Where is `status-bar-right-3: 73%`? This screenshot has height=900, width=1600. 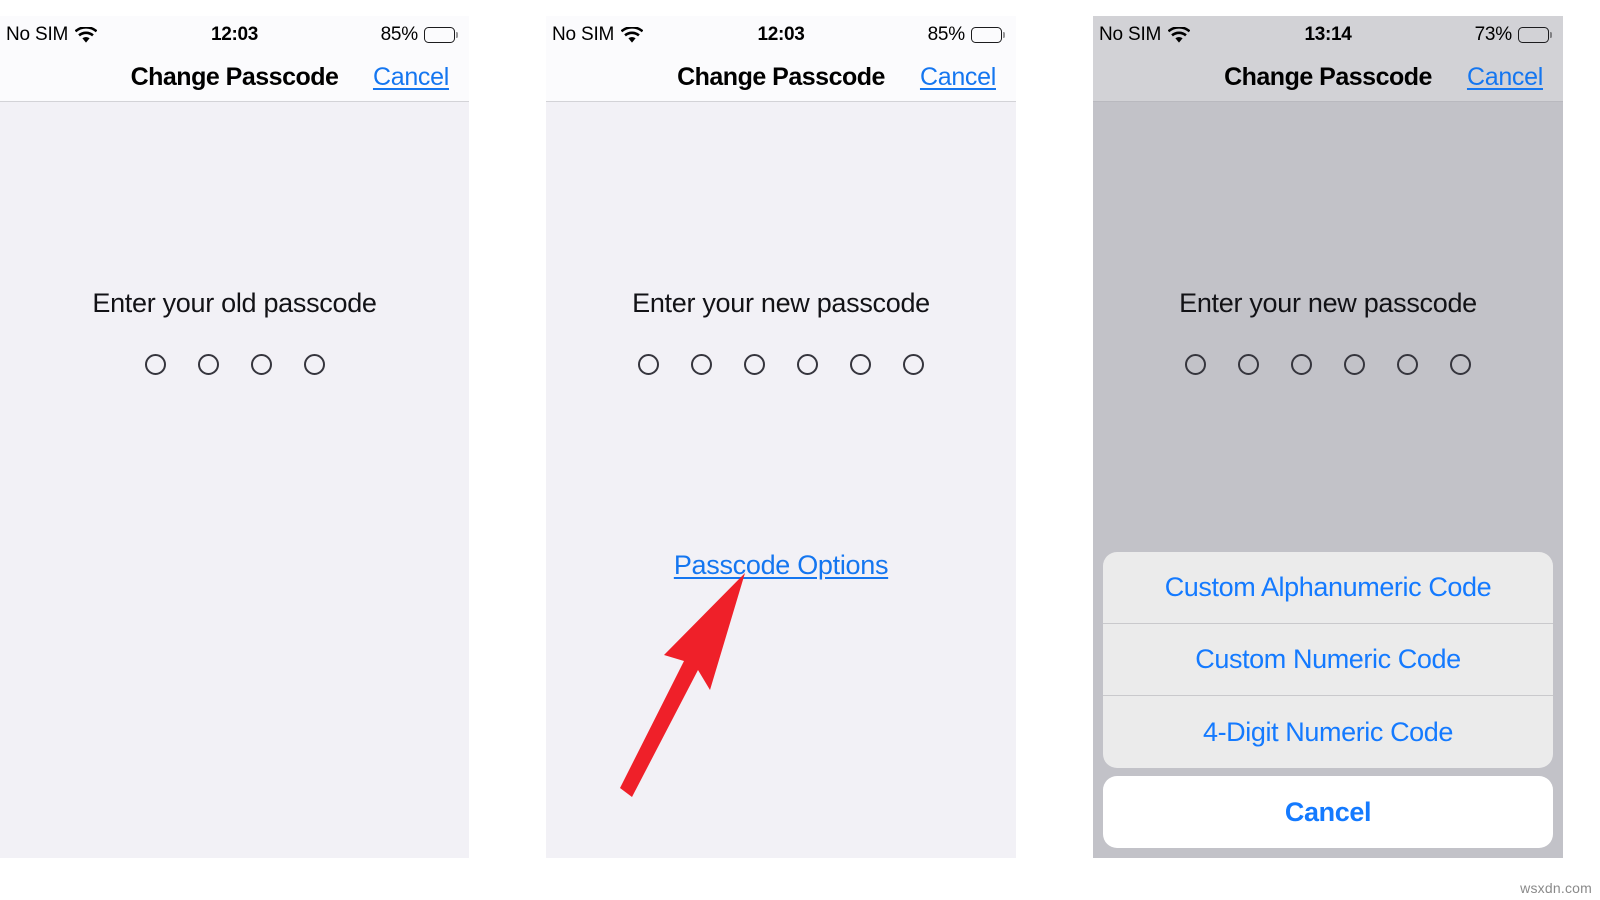 status-bar-right-3: 73% is located at coordinates (1512, 35).